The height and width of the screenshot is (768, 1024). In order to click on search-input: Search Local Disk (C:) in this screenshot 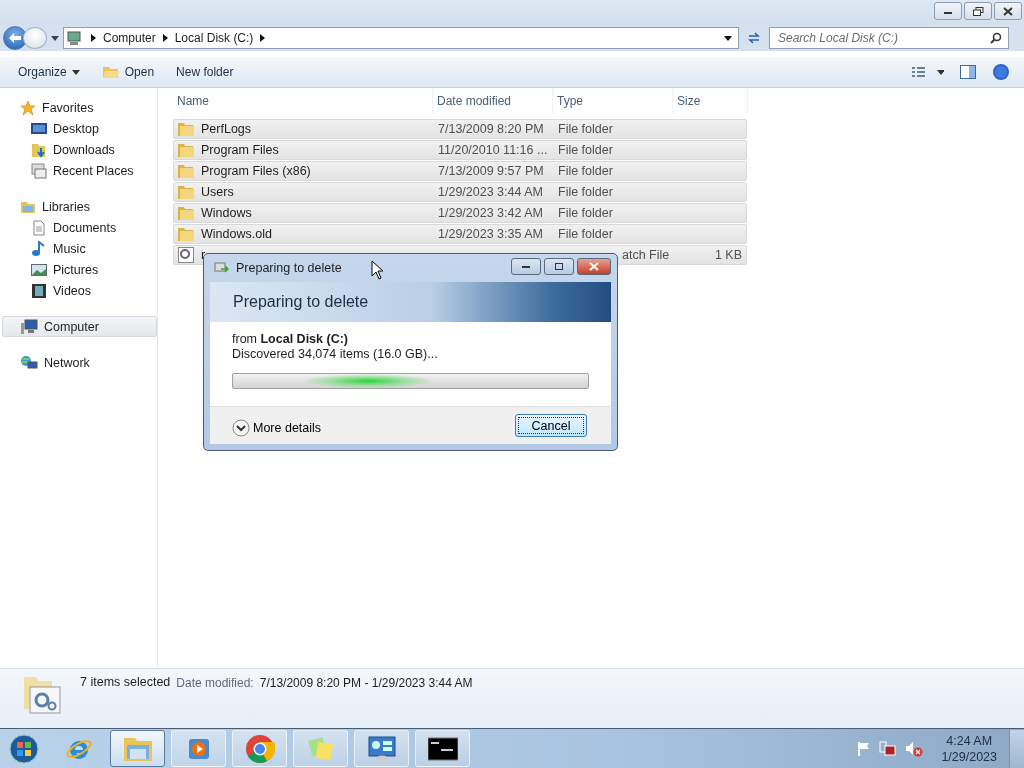, I will do `click(884, 38)`.